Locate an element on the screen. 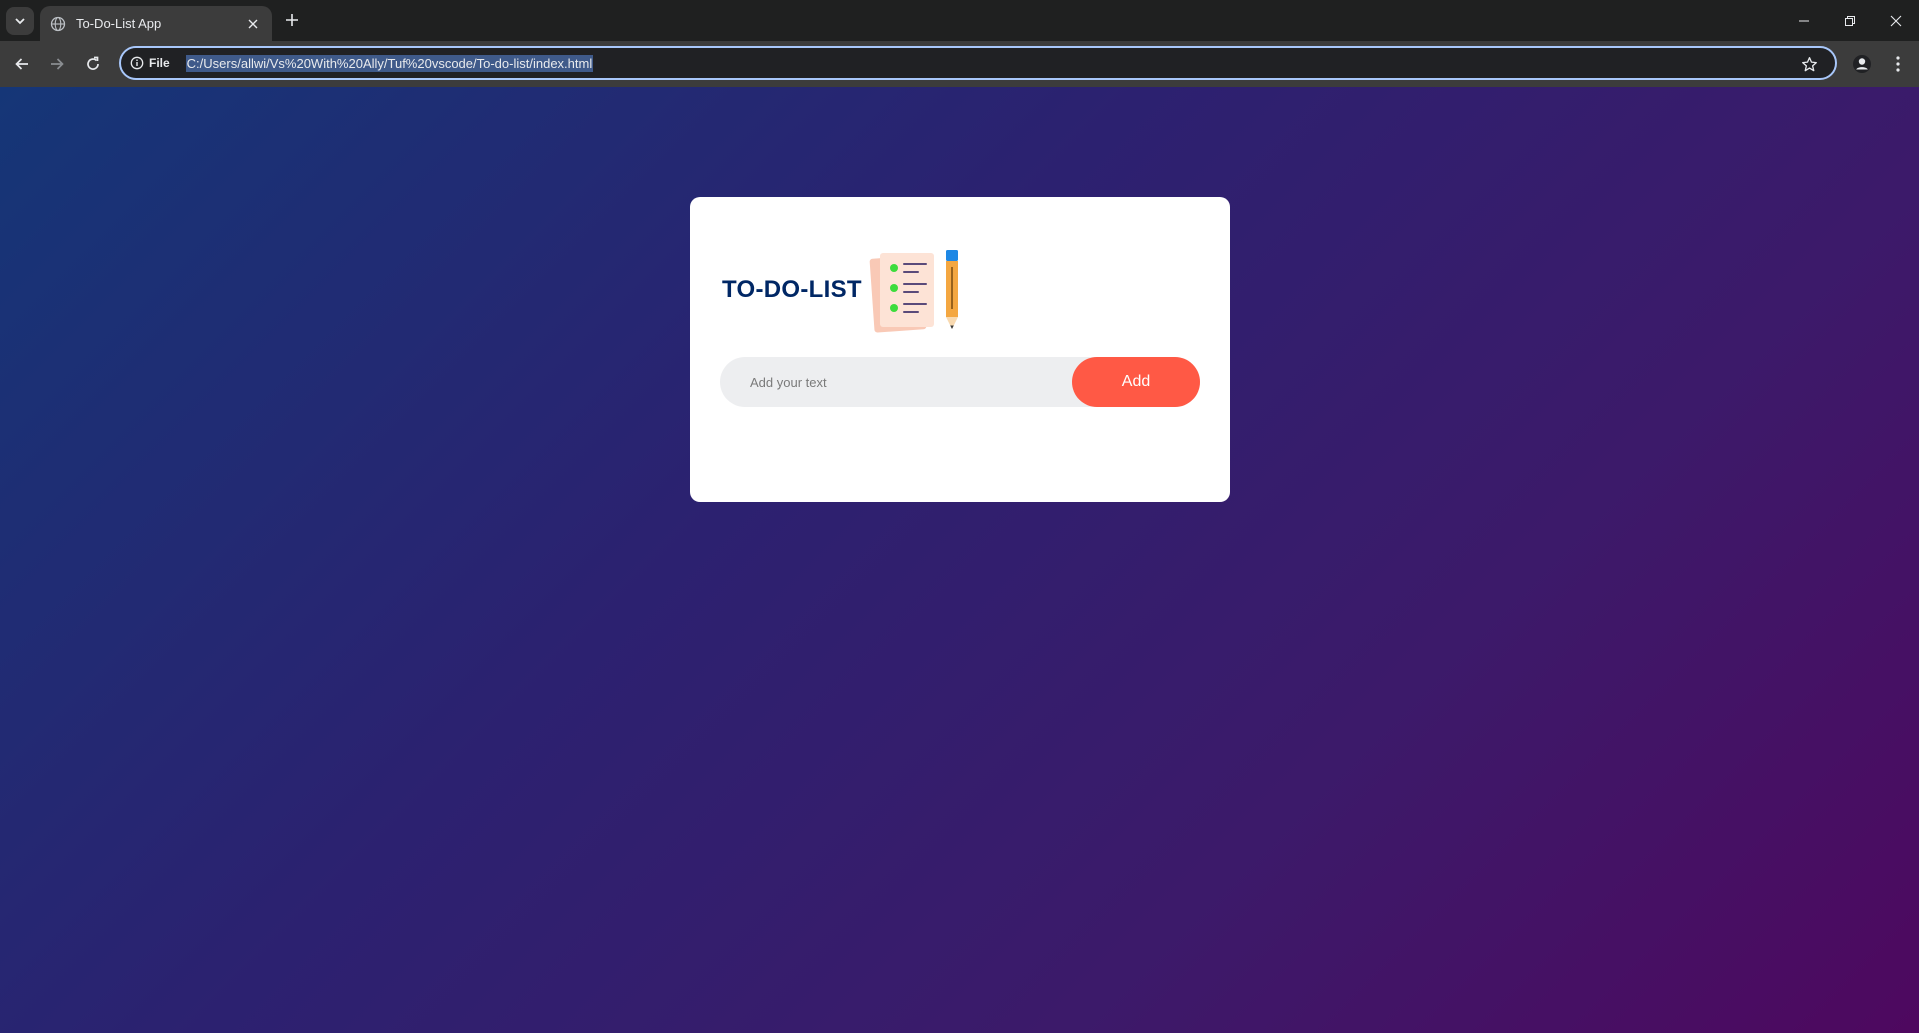 The height and width of the screenshot is (1033, 1919). minimize-icon is located at coordinates (1804, 20).